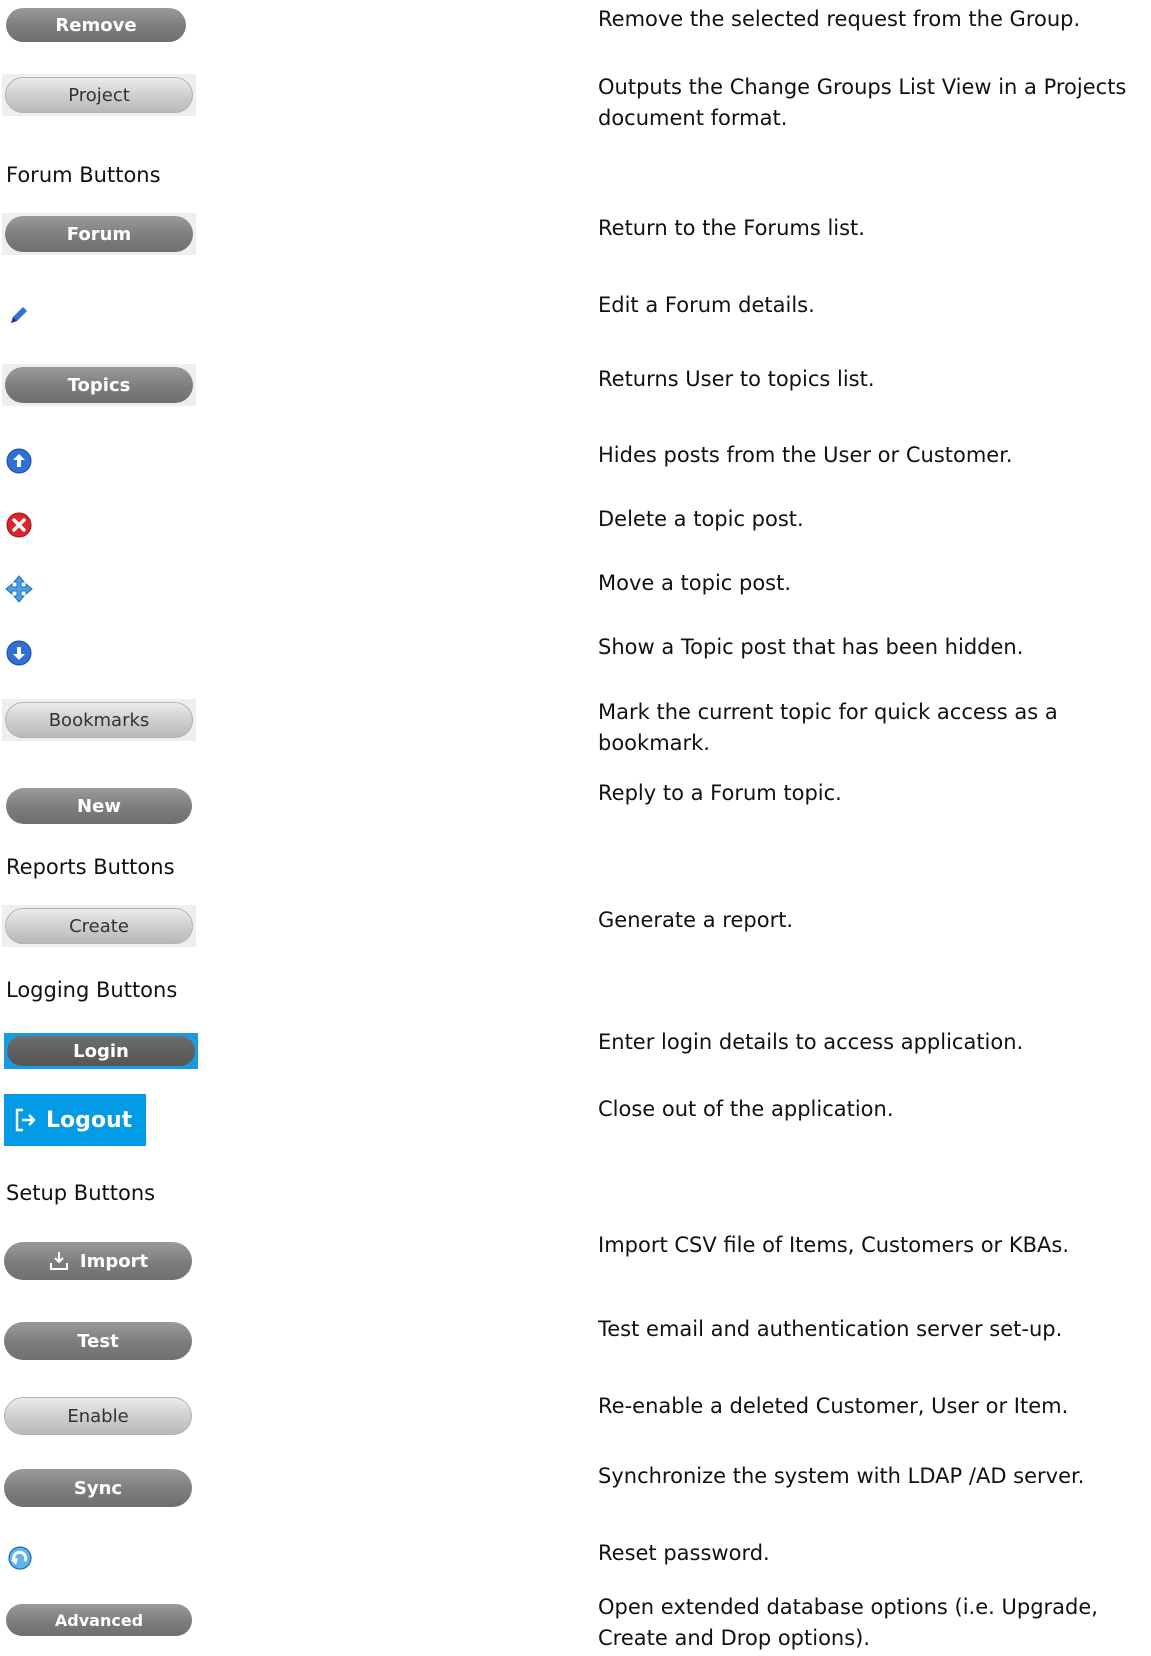 The width and height of the screenshot is (1151, 1656). I want to click on section-heading-logging: Logging Buttons, so click(92, 990).